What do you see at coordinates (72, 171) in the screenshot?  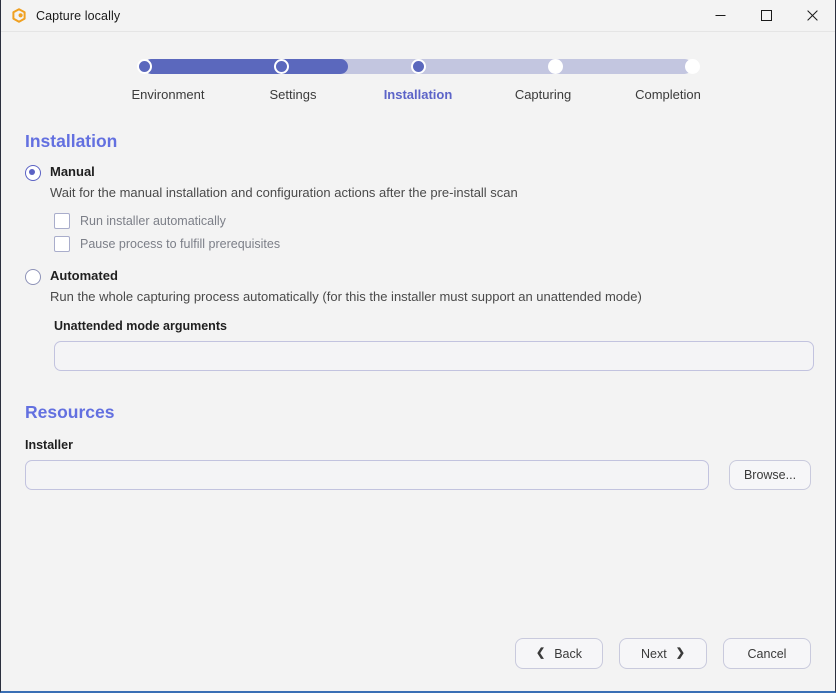 I see `radio-manual-label: Manual` at bounding box center [72, 171].